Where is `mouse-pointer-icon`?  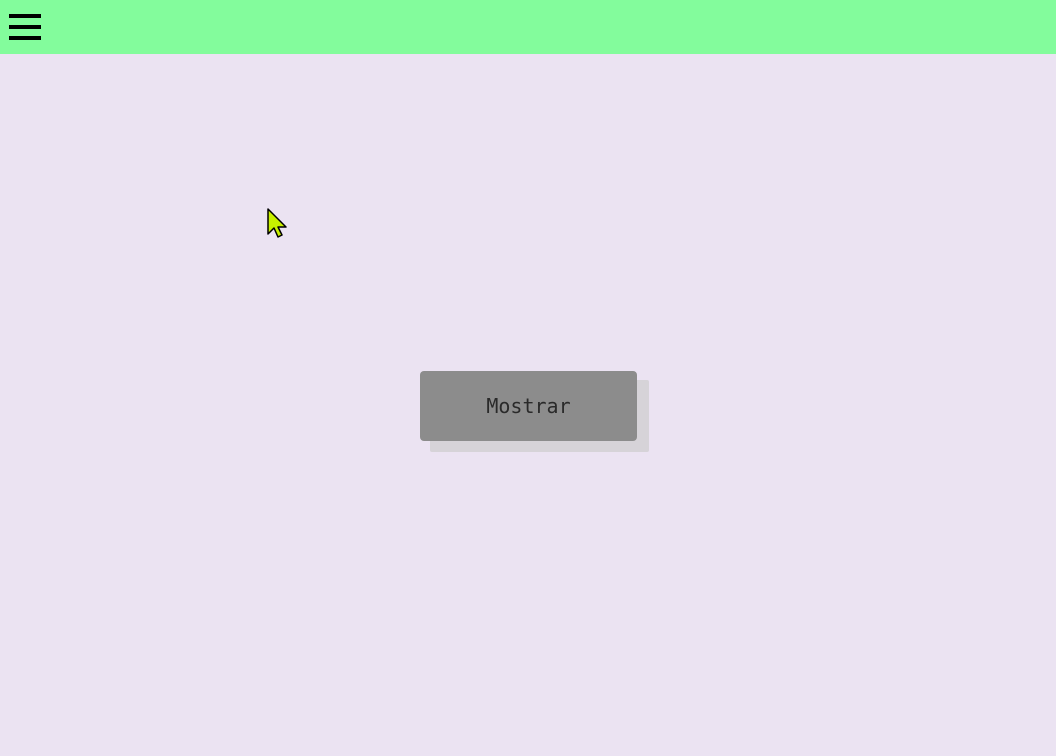
mouse-pointer-icon is located at coordinates (278, 223).